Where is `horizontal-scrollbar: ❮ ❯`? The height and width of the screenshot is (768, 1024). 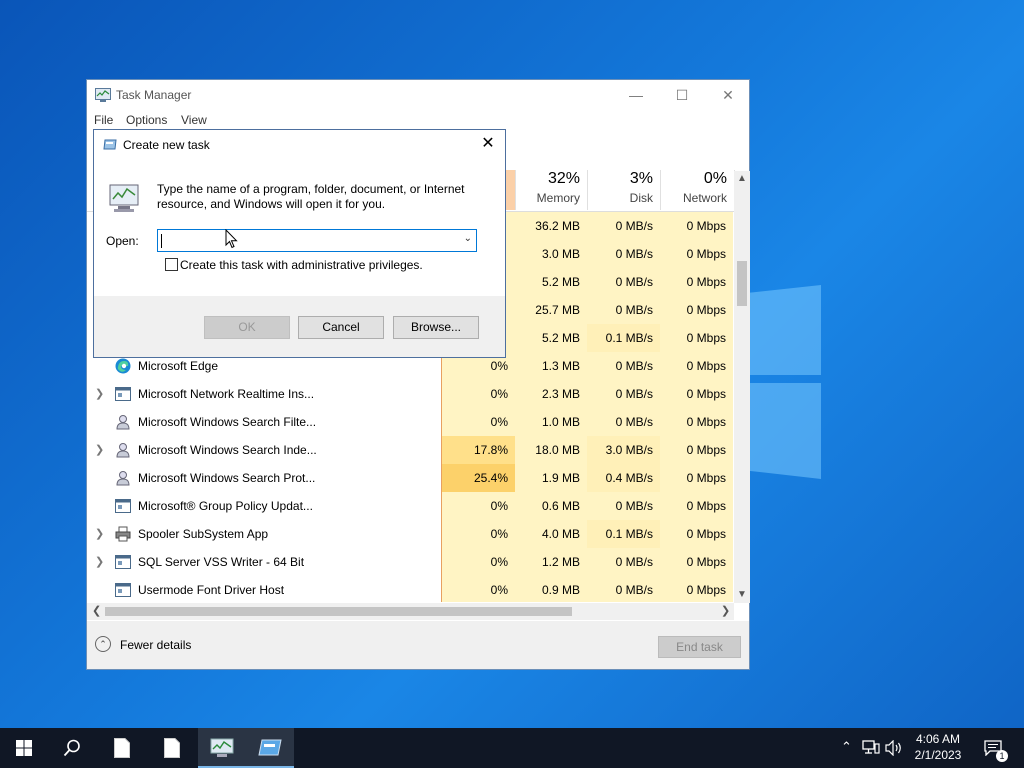
horizontal-scrollbar: ❮ ❯ is located at coordinates (410, 611).